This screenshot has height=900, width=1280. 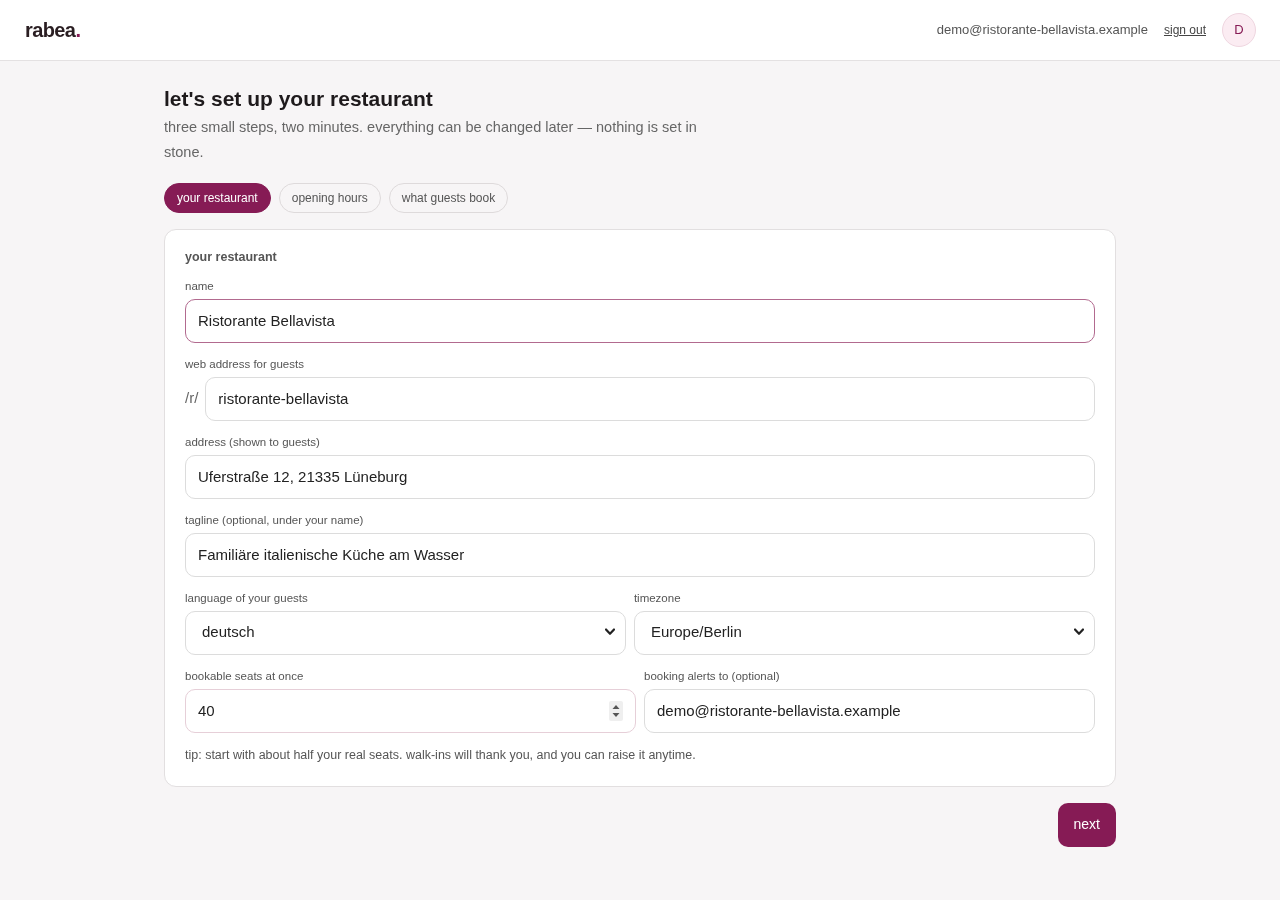 What do you see at coordinates (640, 476) in the screenshot?
I see `text-input: Uferstraße 12, 21335 Lüneburg` at bounding box center [640, 476].